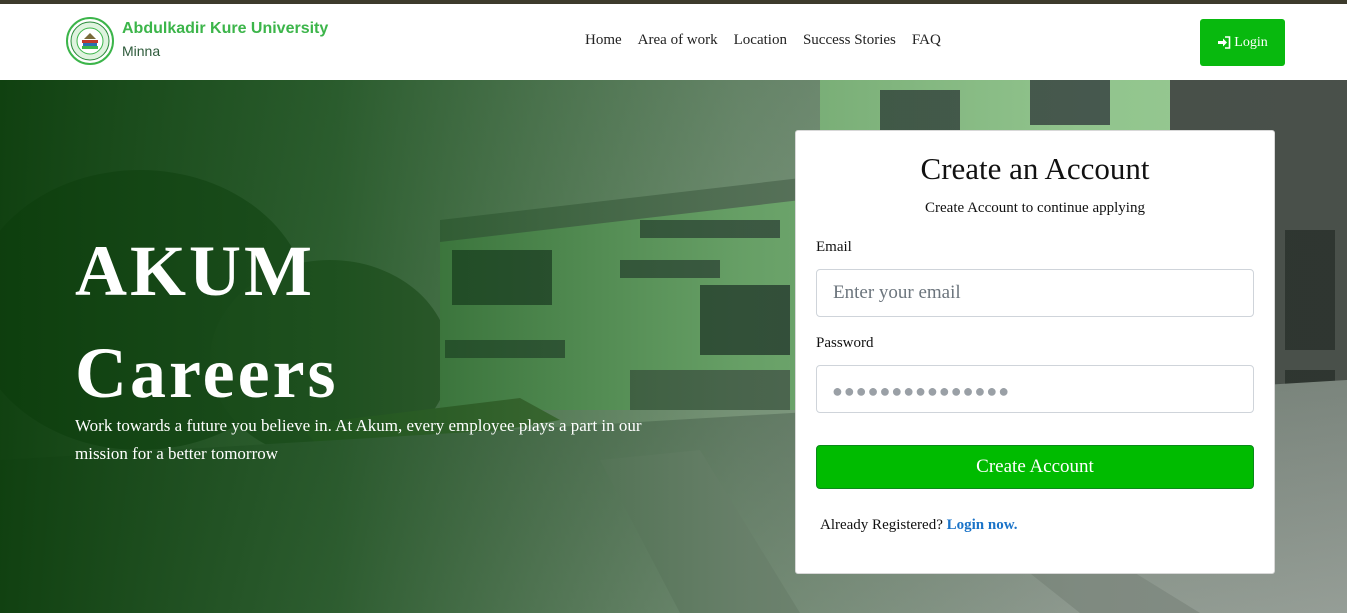 Image resolution: width=1347 pixels, height=613 pixels. Describe the element at coordinates (603, 40) in the screenshot. I see `nav-home: Home` at that location.